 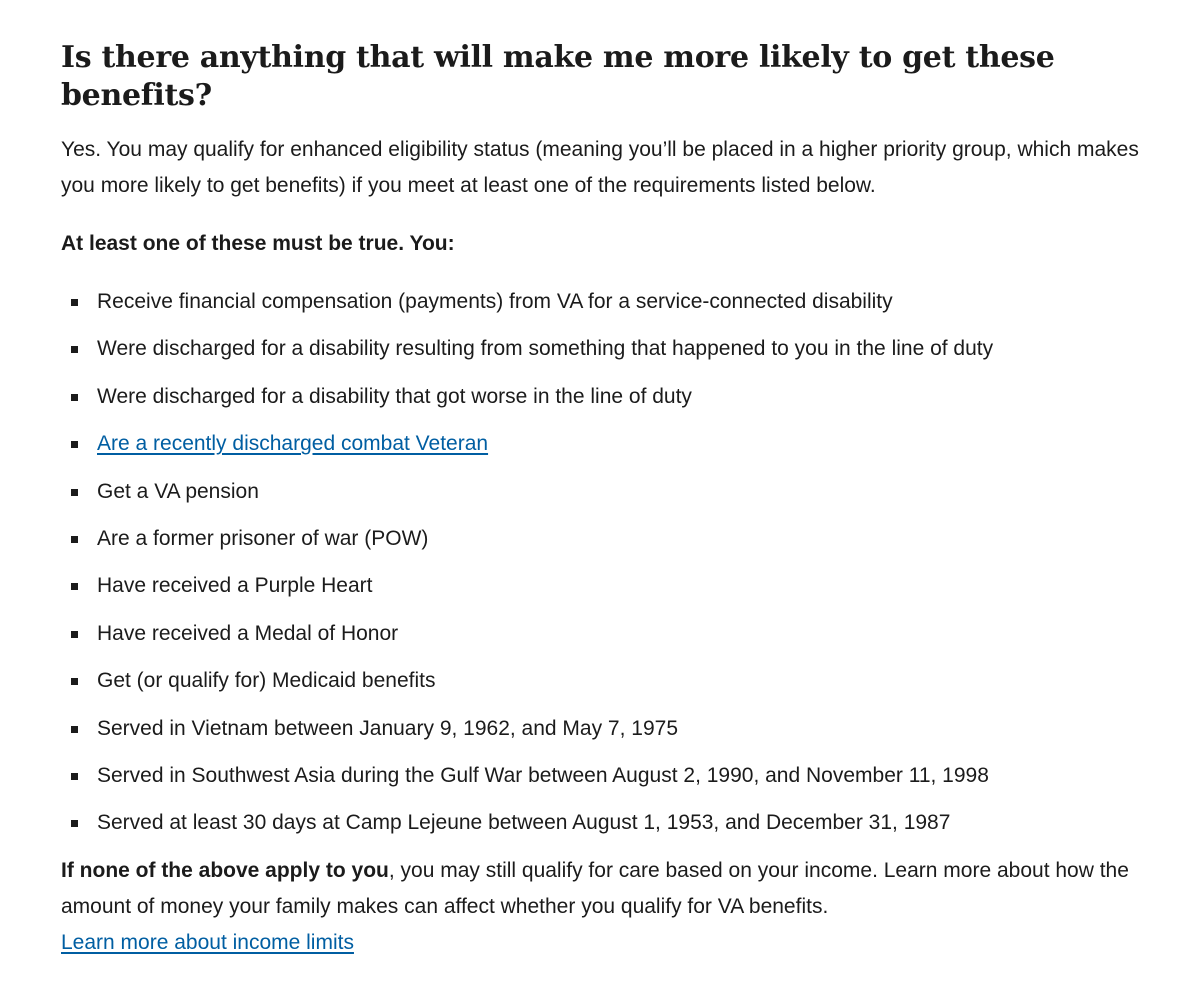 What do you see at coordinates (616, 586) in the screenshot?
I see `requirement-item: Have received a Purple Heart` at bounding box center [616, 586].